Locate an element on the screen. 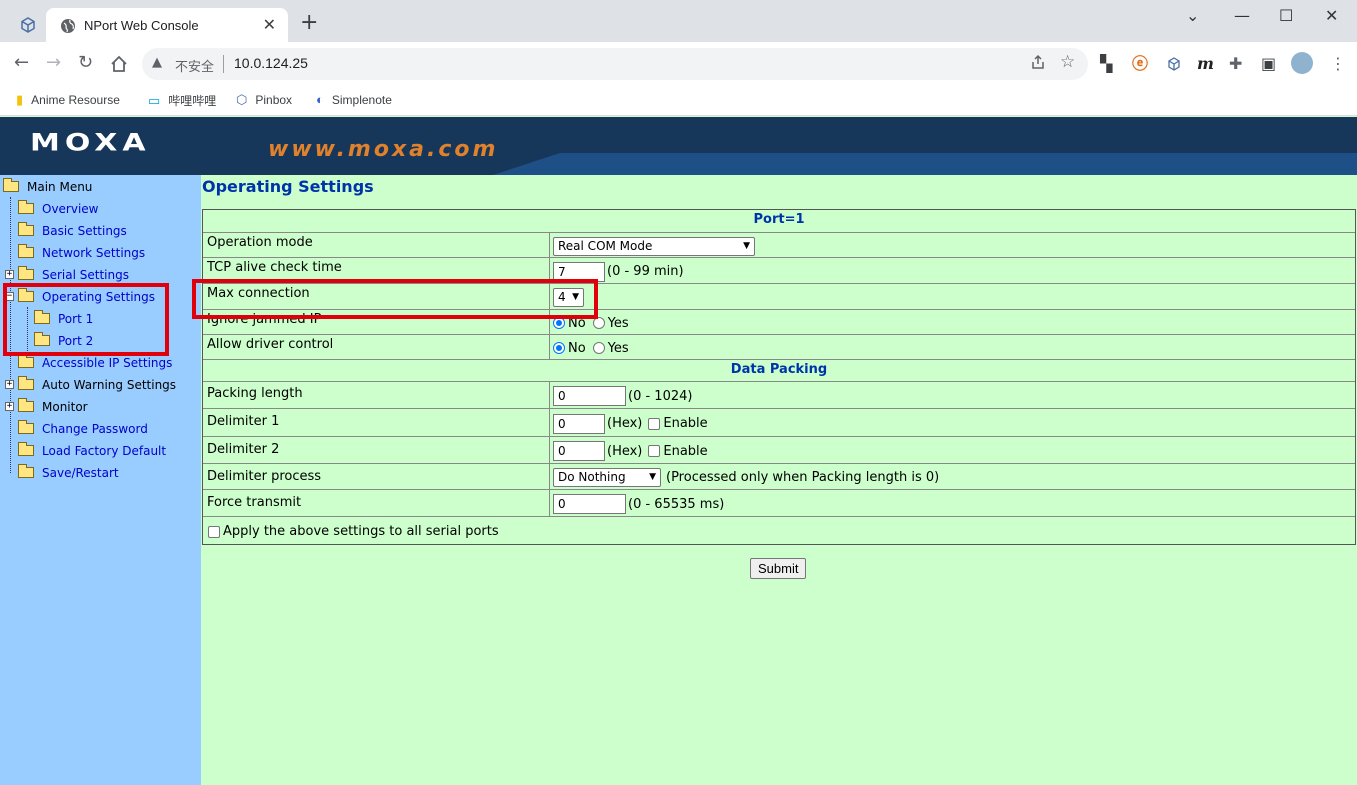  side-panel-icon: ▣ is located at coordinates (1268, 64).